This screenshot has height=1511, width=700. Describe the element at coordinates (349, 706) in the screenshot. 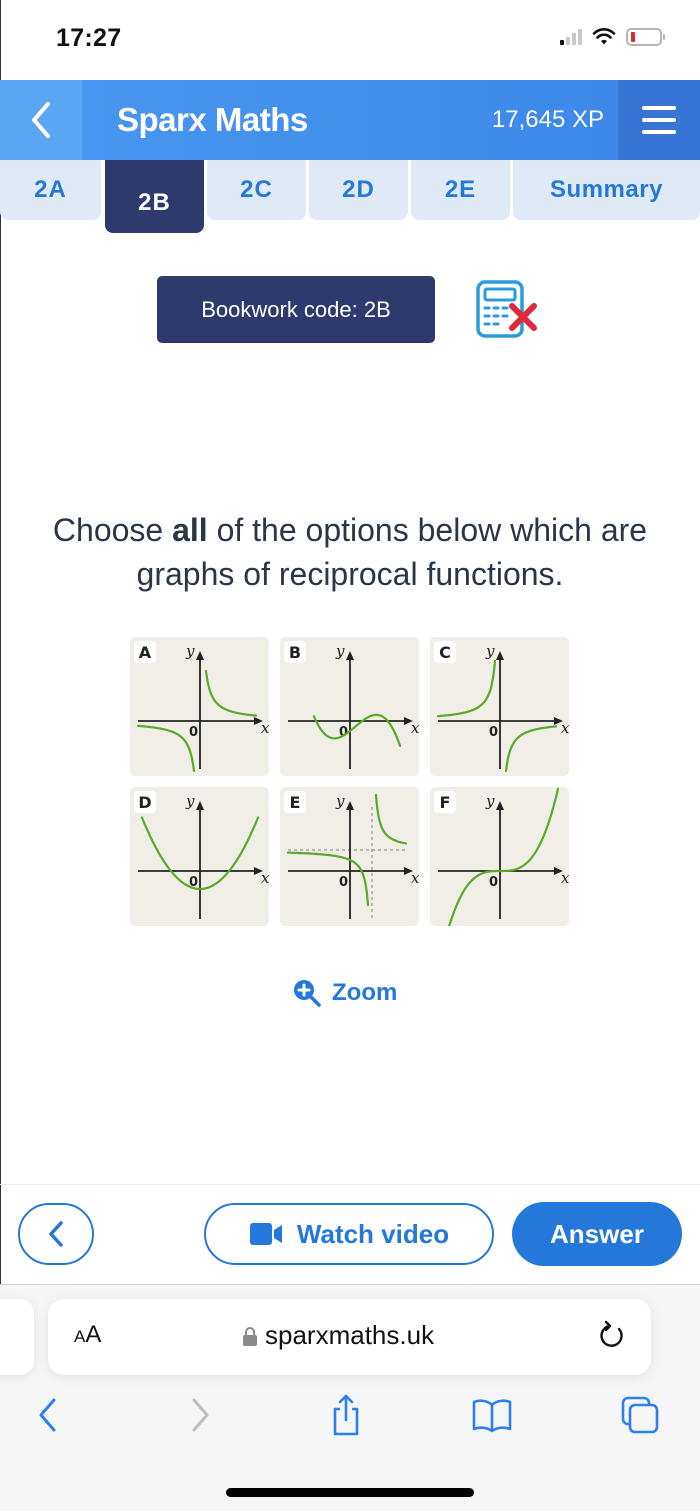

I see `graph-option-b: xy0B` at that location.